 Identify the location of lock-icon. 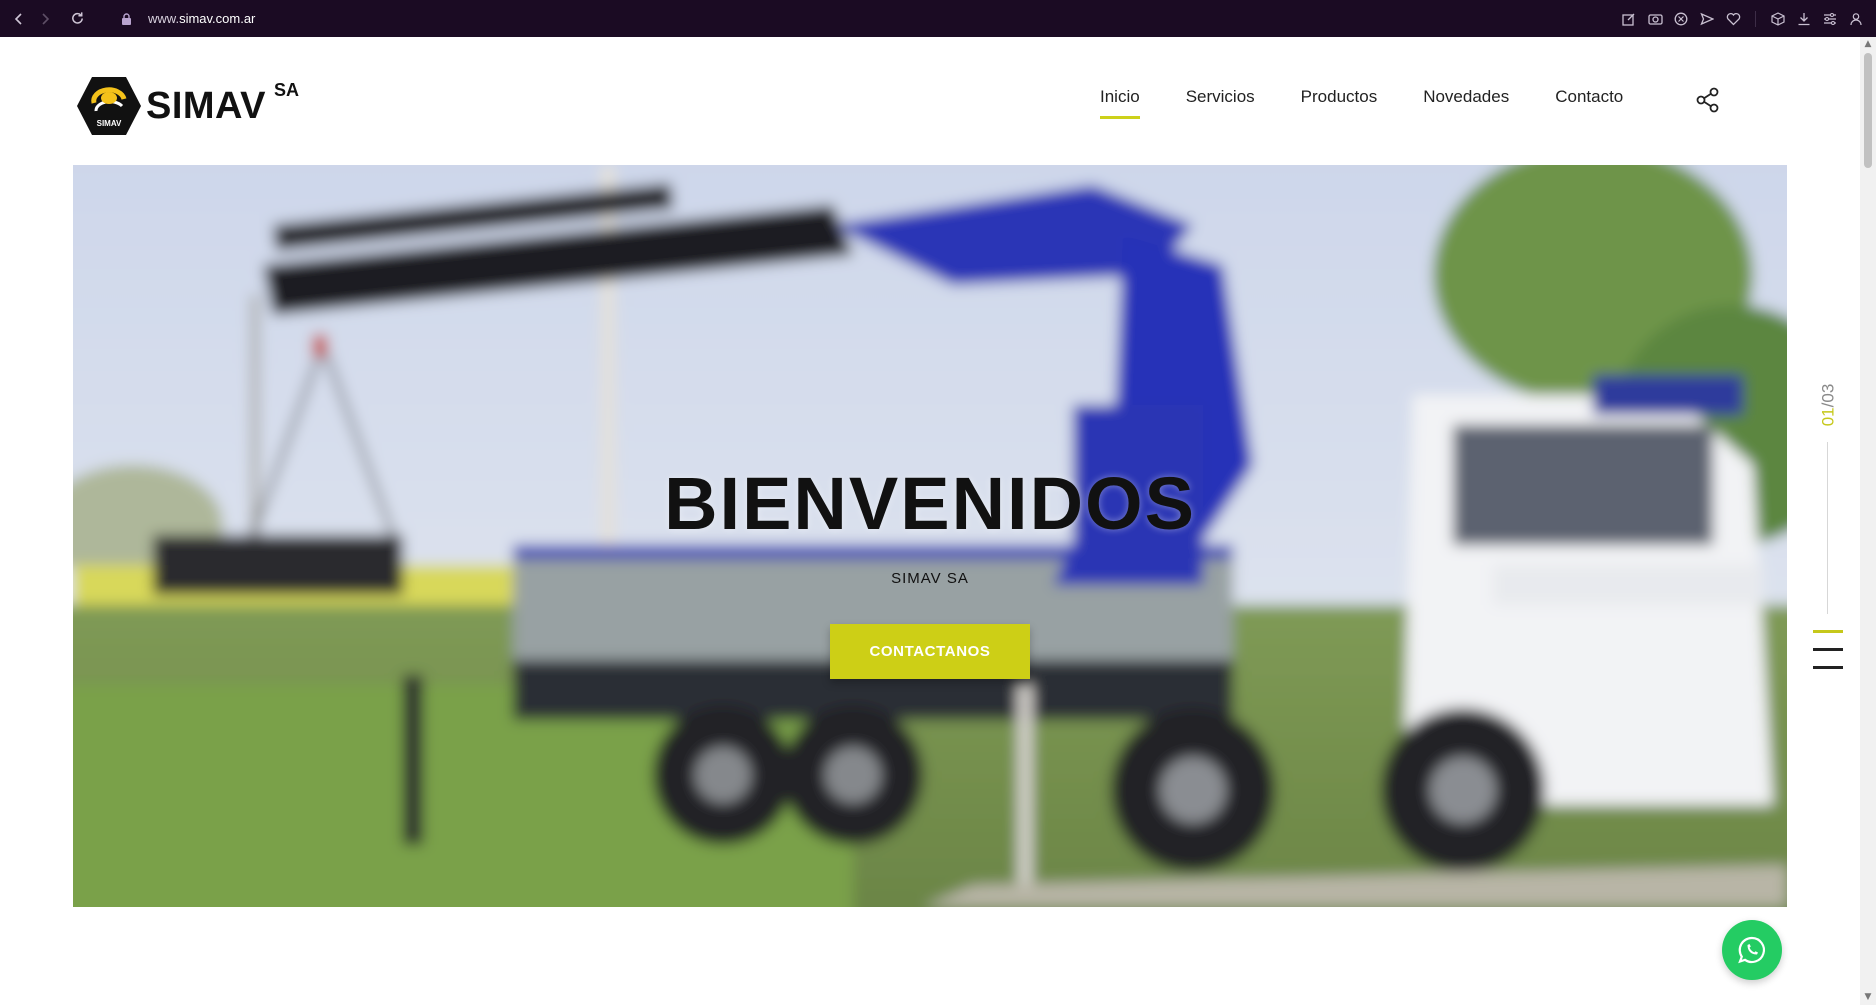
(126, 18).